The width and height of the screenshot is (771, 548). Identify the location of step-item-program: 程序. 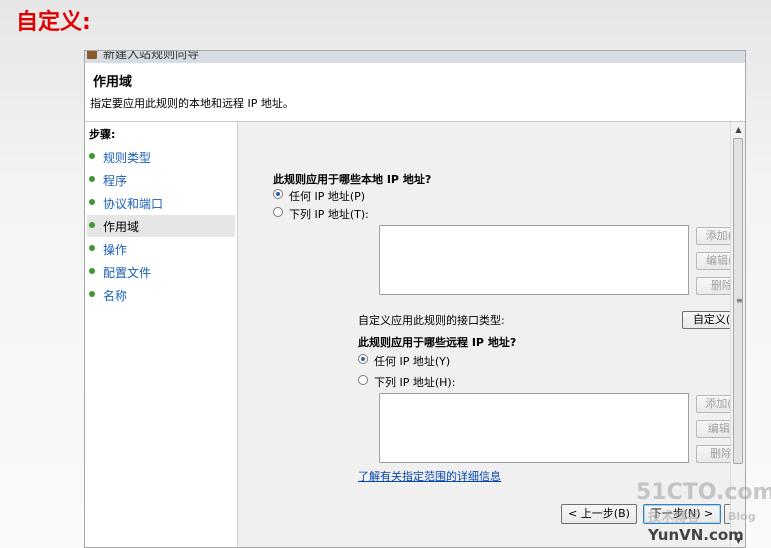
(161, 180).